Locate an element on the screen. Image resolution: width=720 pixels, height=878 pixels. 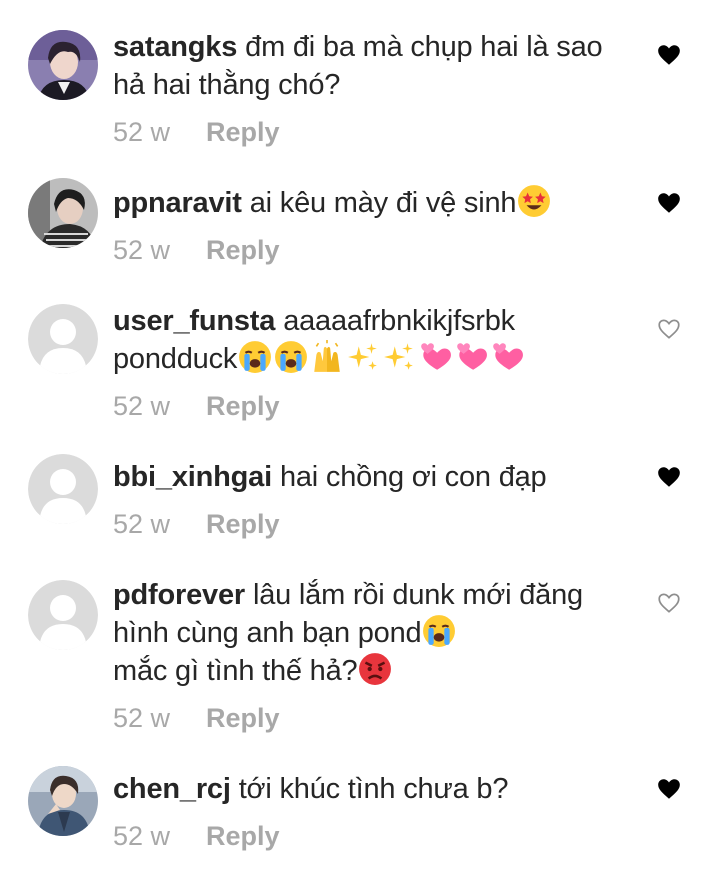
comment-text: ppnaravit ai kêu mày đi vệ sinh is located at coordinates (368, 203).